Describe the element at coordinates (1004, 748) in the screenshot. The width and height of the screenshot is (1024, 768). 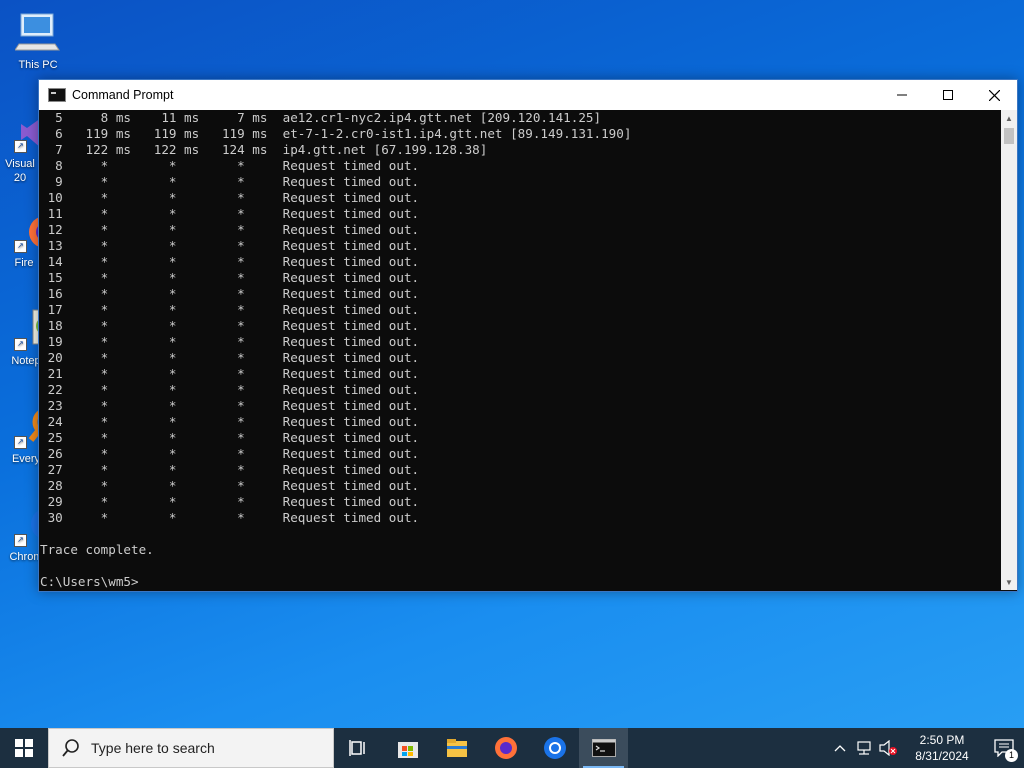
I see `action-center-button: 1` at that location.